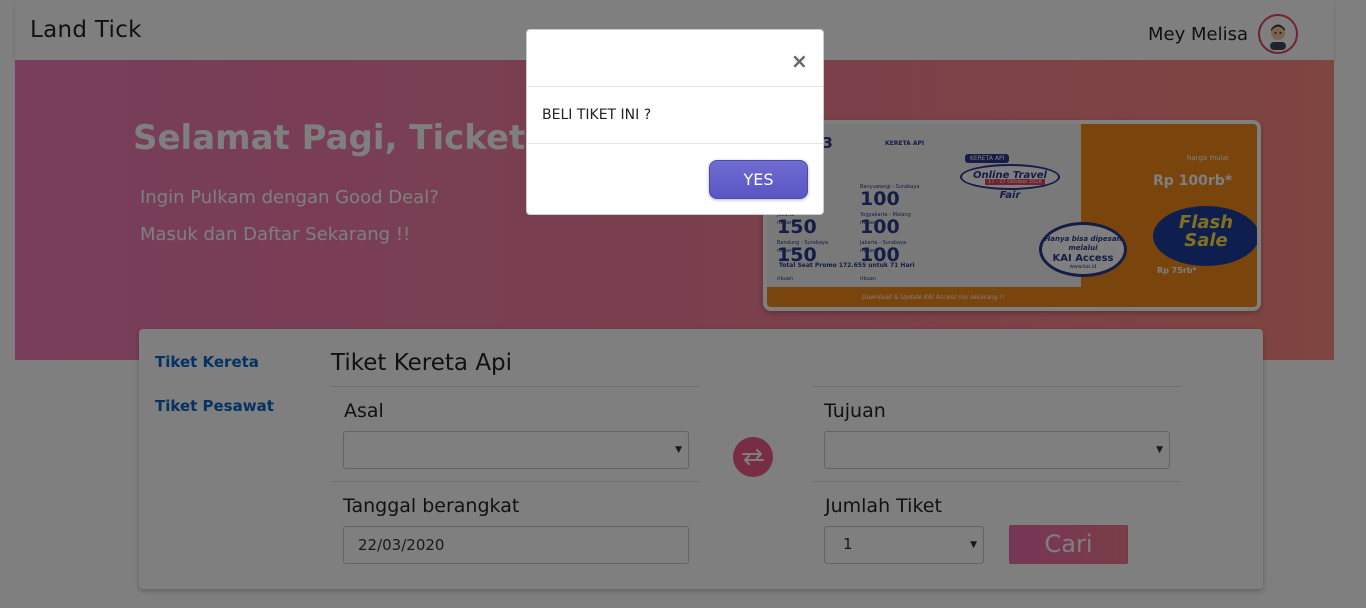 The image size is (1366, 608). I want to click on confirm-modal: × BELI TIKET INI ? YES, so click(675, 122).